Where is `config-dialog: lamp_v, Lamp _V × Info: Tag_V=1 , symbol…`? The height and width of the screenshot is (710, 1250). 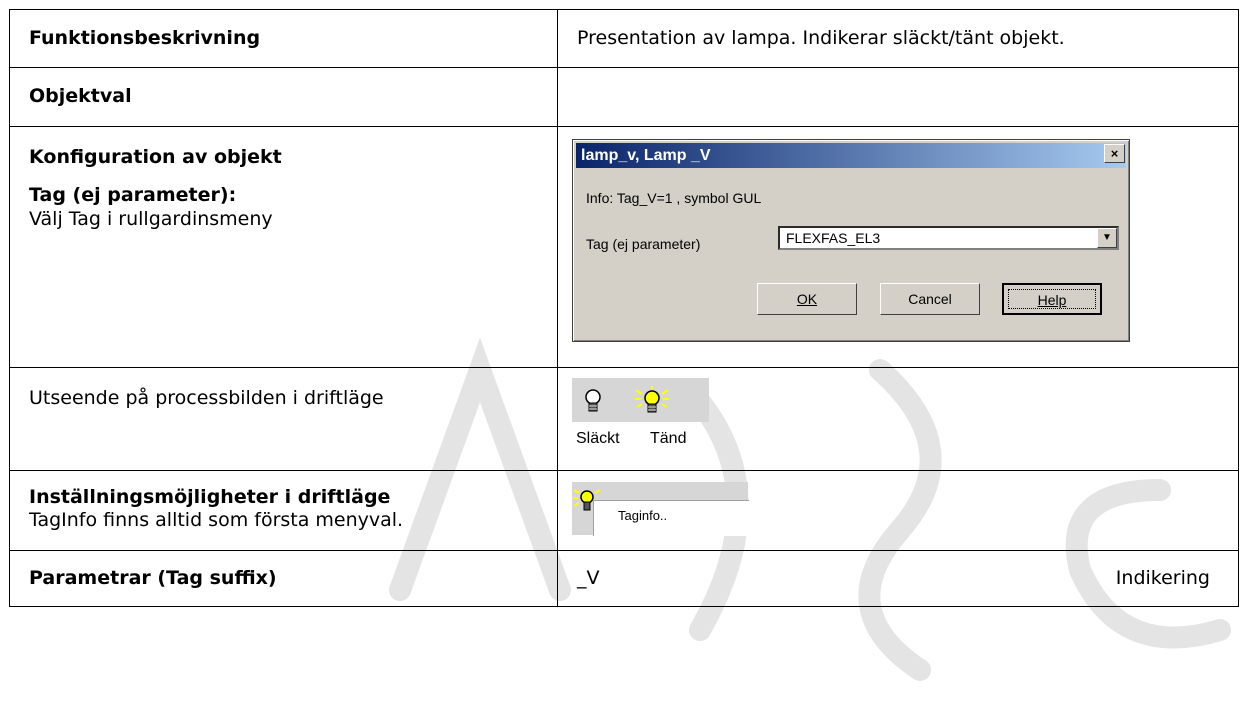
config-dialog: lamp_v, Lamp _V × Info: Tag_V=1 , symbol… is located at coordinates (851, 240).